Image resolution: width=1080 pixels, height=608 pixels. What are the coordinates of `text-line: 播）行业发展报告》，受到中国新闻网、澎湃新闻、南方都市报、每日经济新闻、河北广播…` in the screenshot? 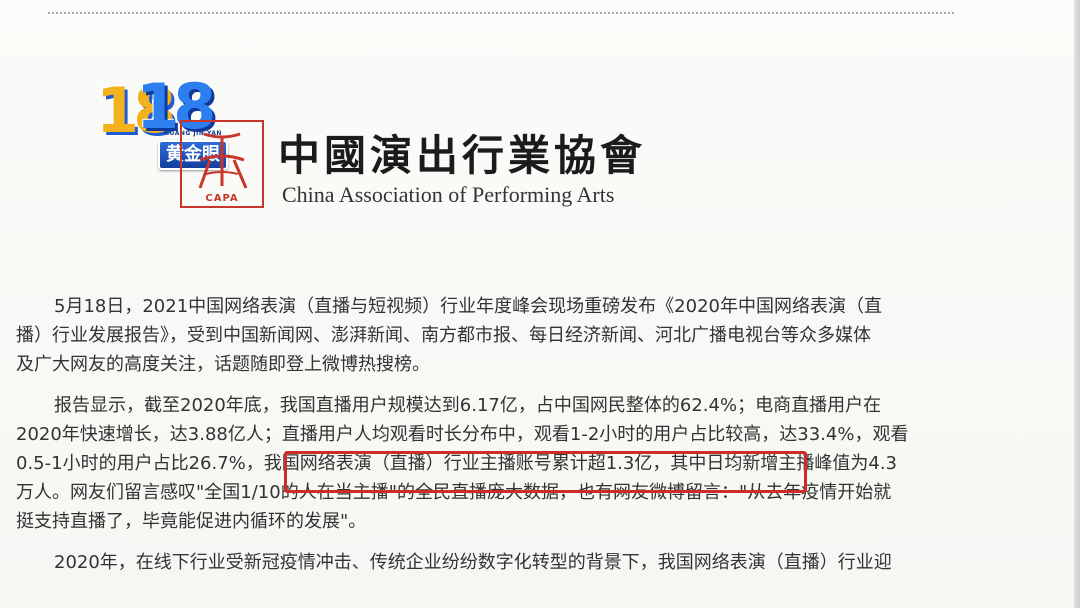 It's located at (443, 335).